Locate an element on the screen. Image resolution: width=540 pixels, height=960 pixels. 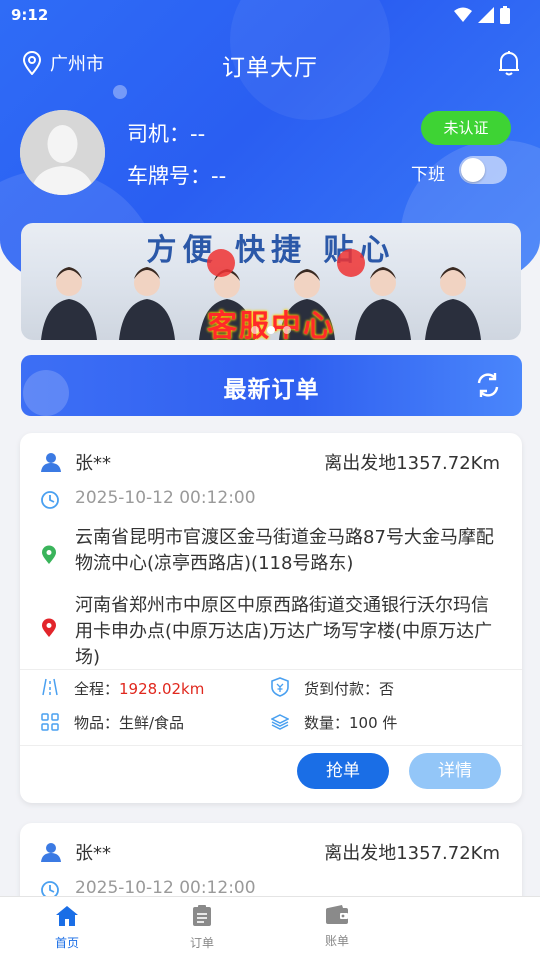
status-time: 9:12 is located at coordinates (30, 15).